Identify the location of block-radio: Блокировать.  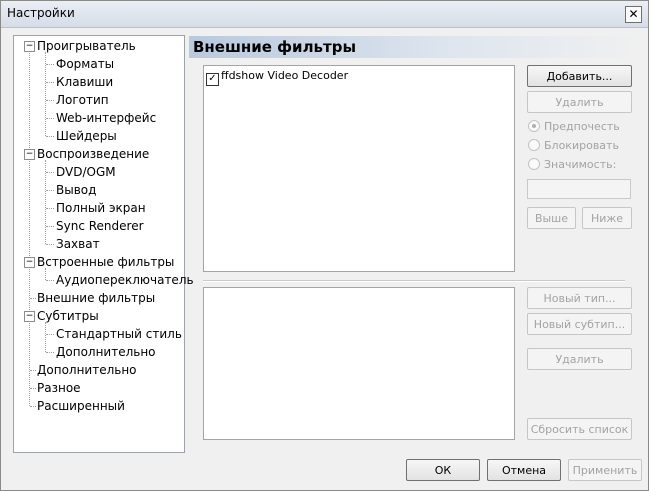
(573, 145).